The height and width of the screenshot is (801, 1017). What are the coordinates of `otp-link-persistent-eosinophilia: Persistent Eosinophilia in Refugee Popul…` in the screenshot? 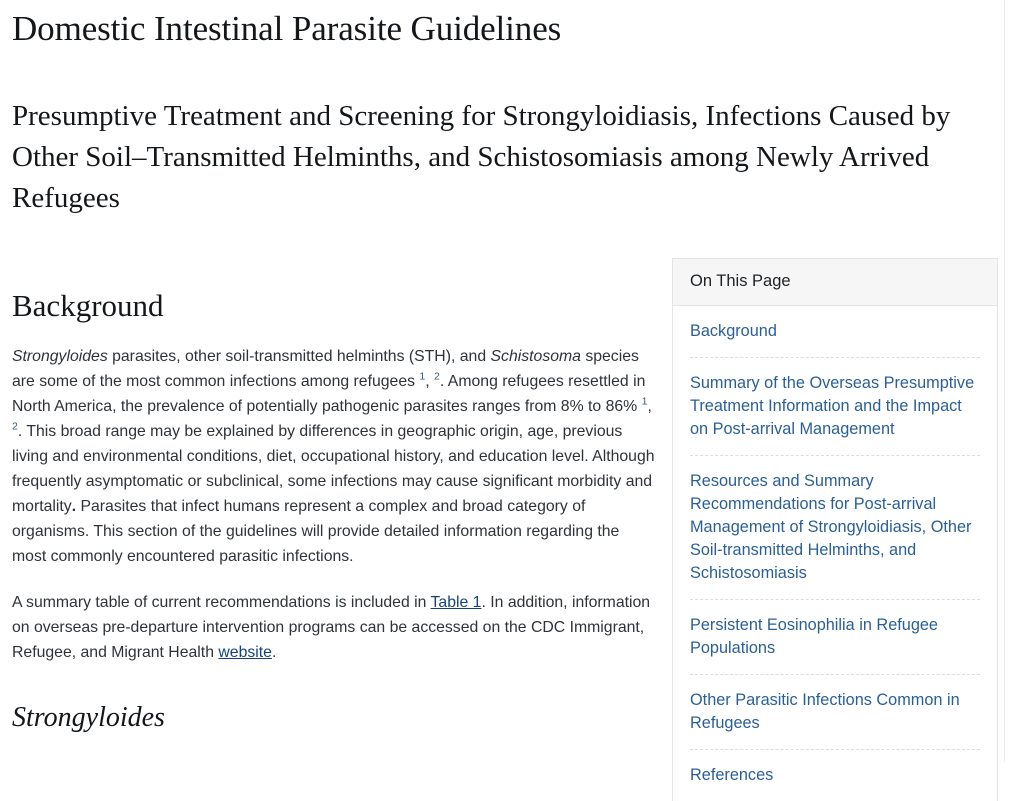 It's located at (835, 637).